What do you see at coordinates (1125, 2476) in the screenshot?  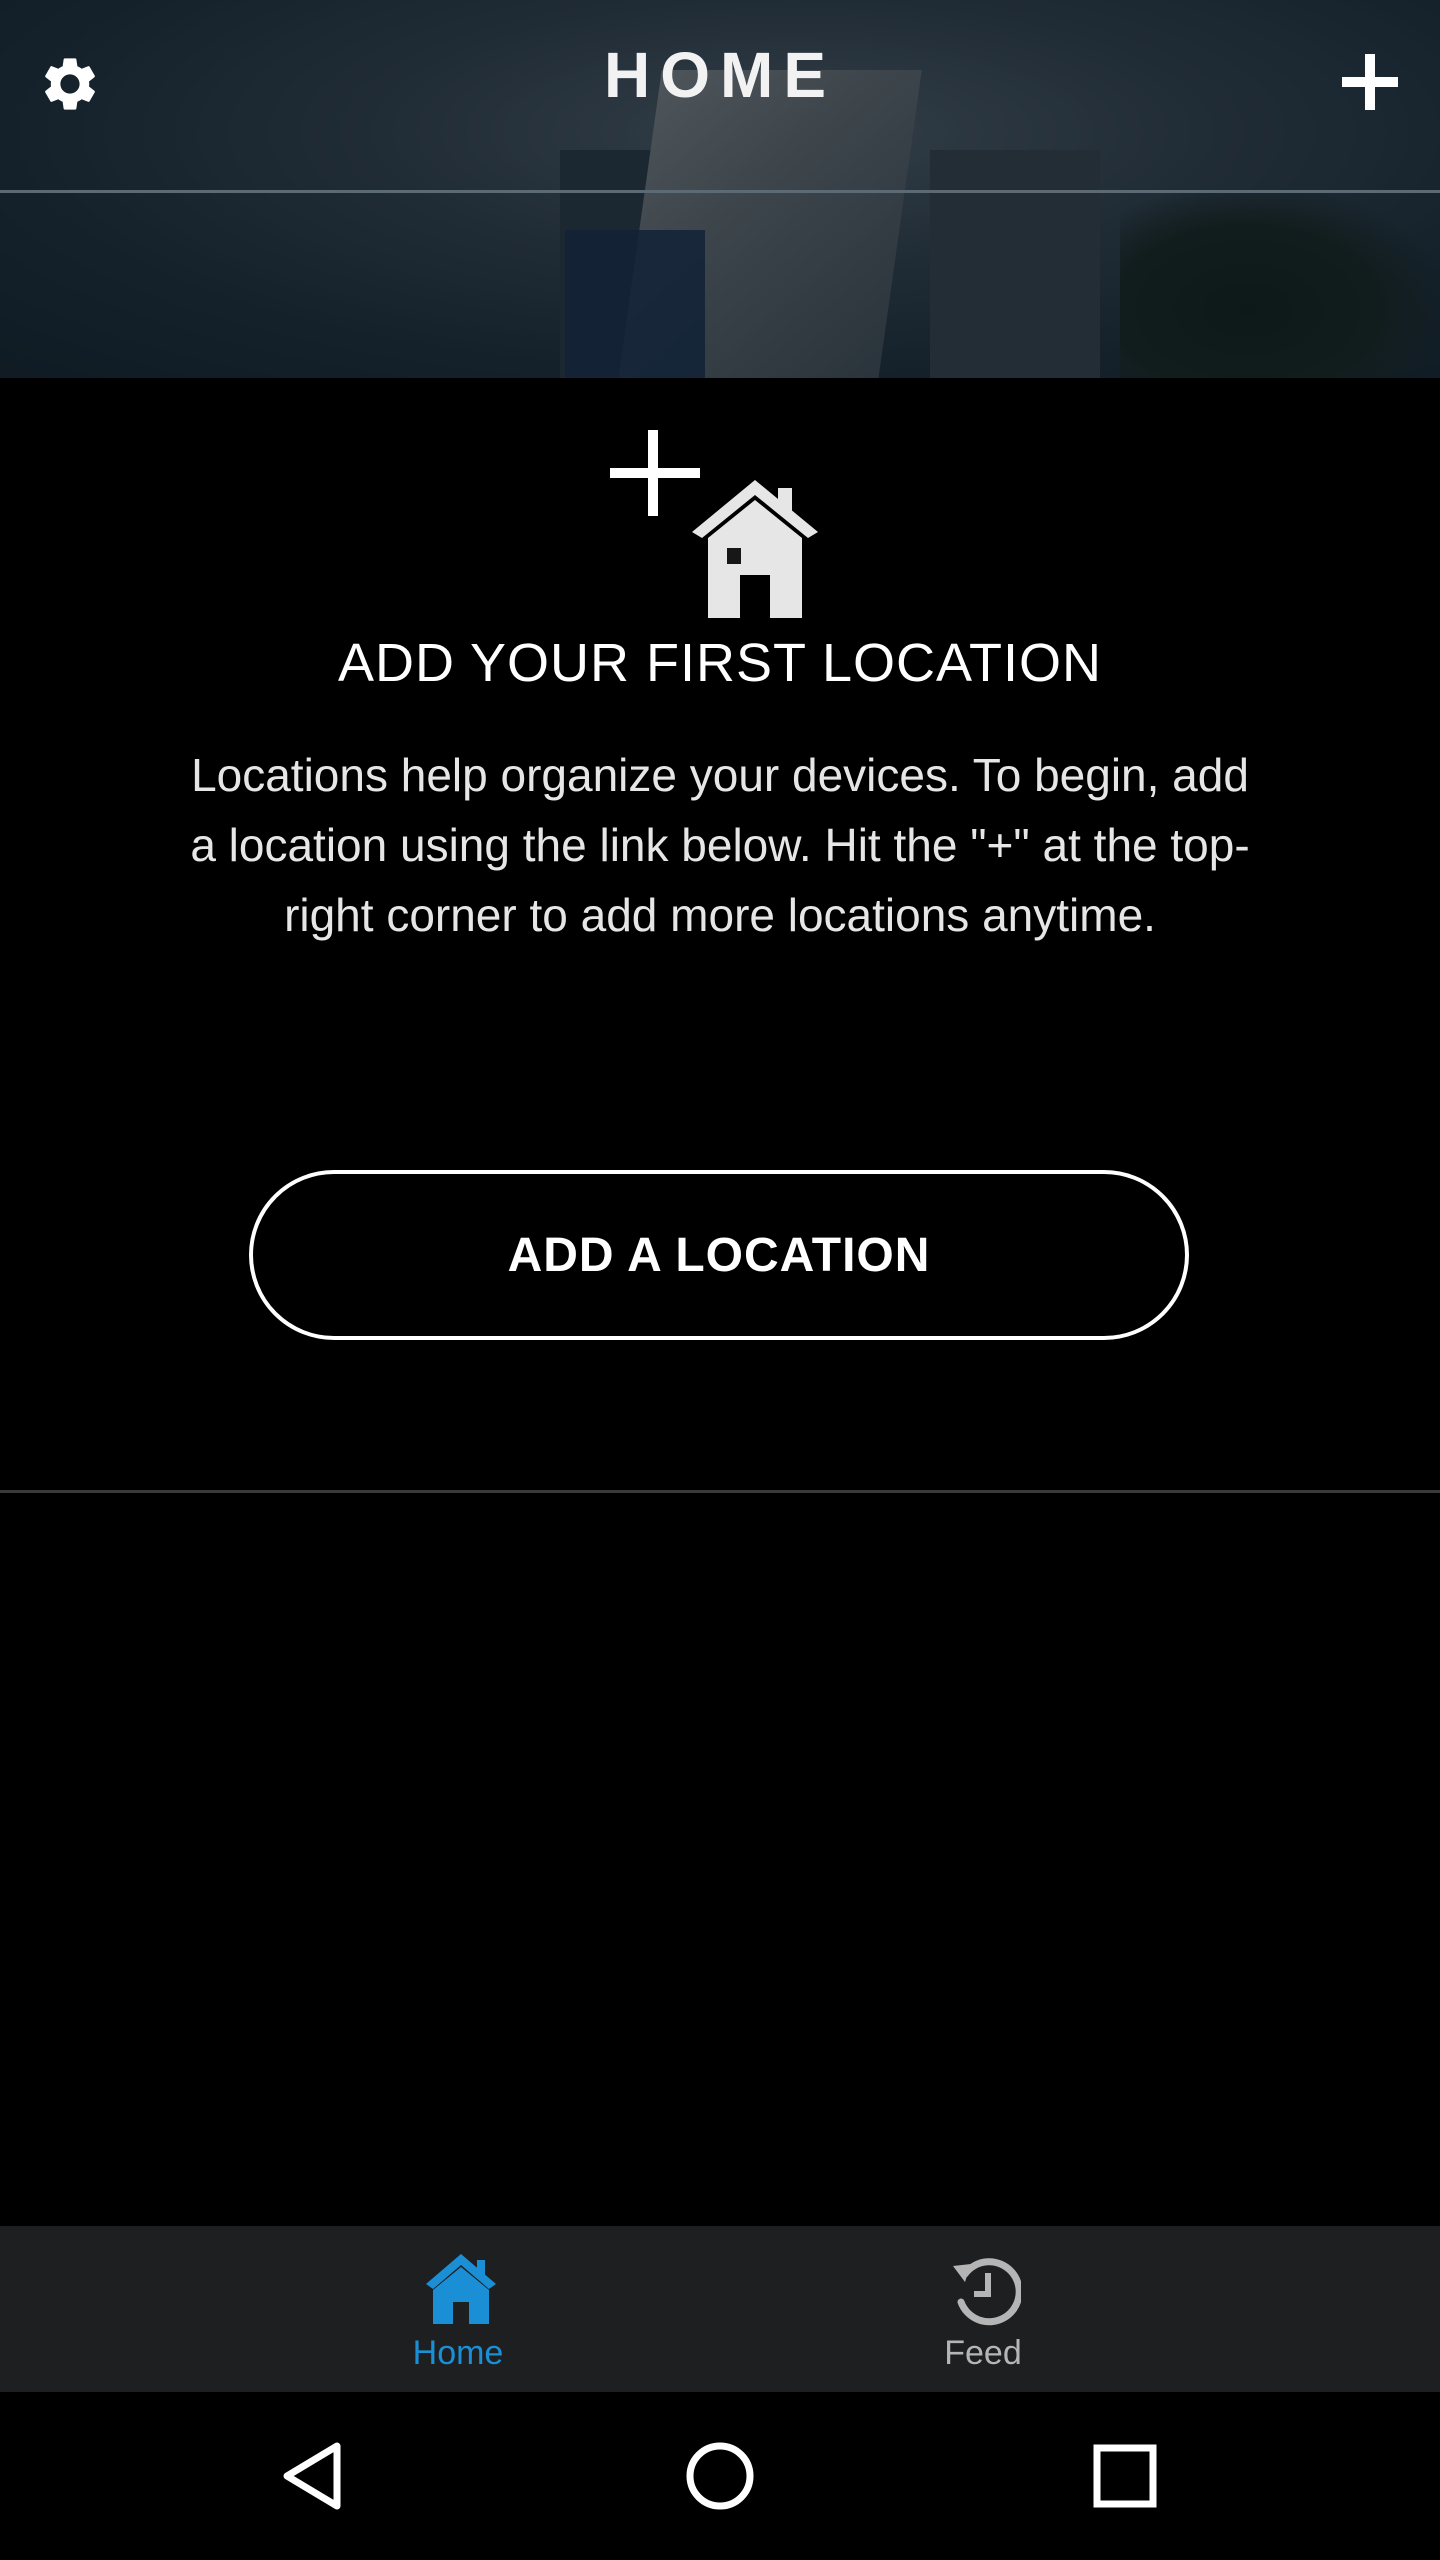 I see `recents-square-icon` at bounding box center [1125, 2476].